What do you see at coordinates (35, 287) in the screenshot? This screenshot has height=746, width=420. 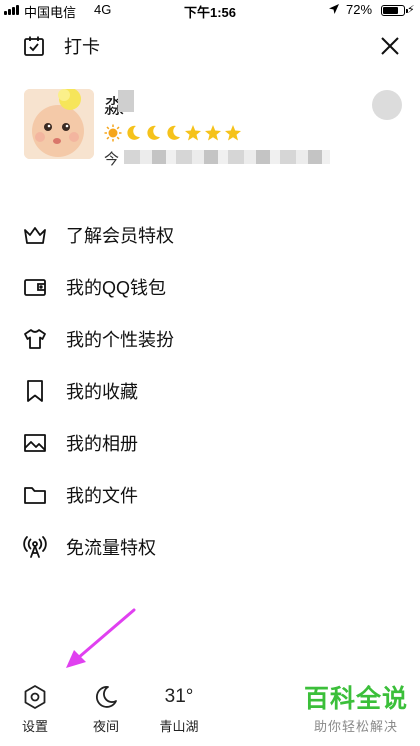 I see `wallet-icon` at bounding box center [35, 287].